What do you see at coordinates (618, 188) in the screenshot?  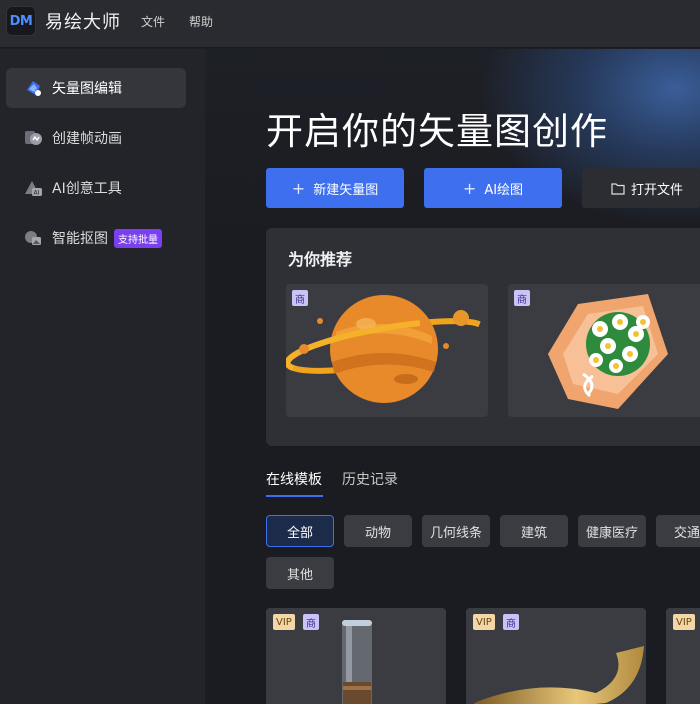 I see `folder-icon` at bounding box center [618, 188].